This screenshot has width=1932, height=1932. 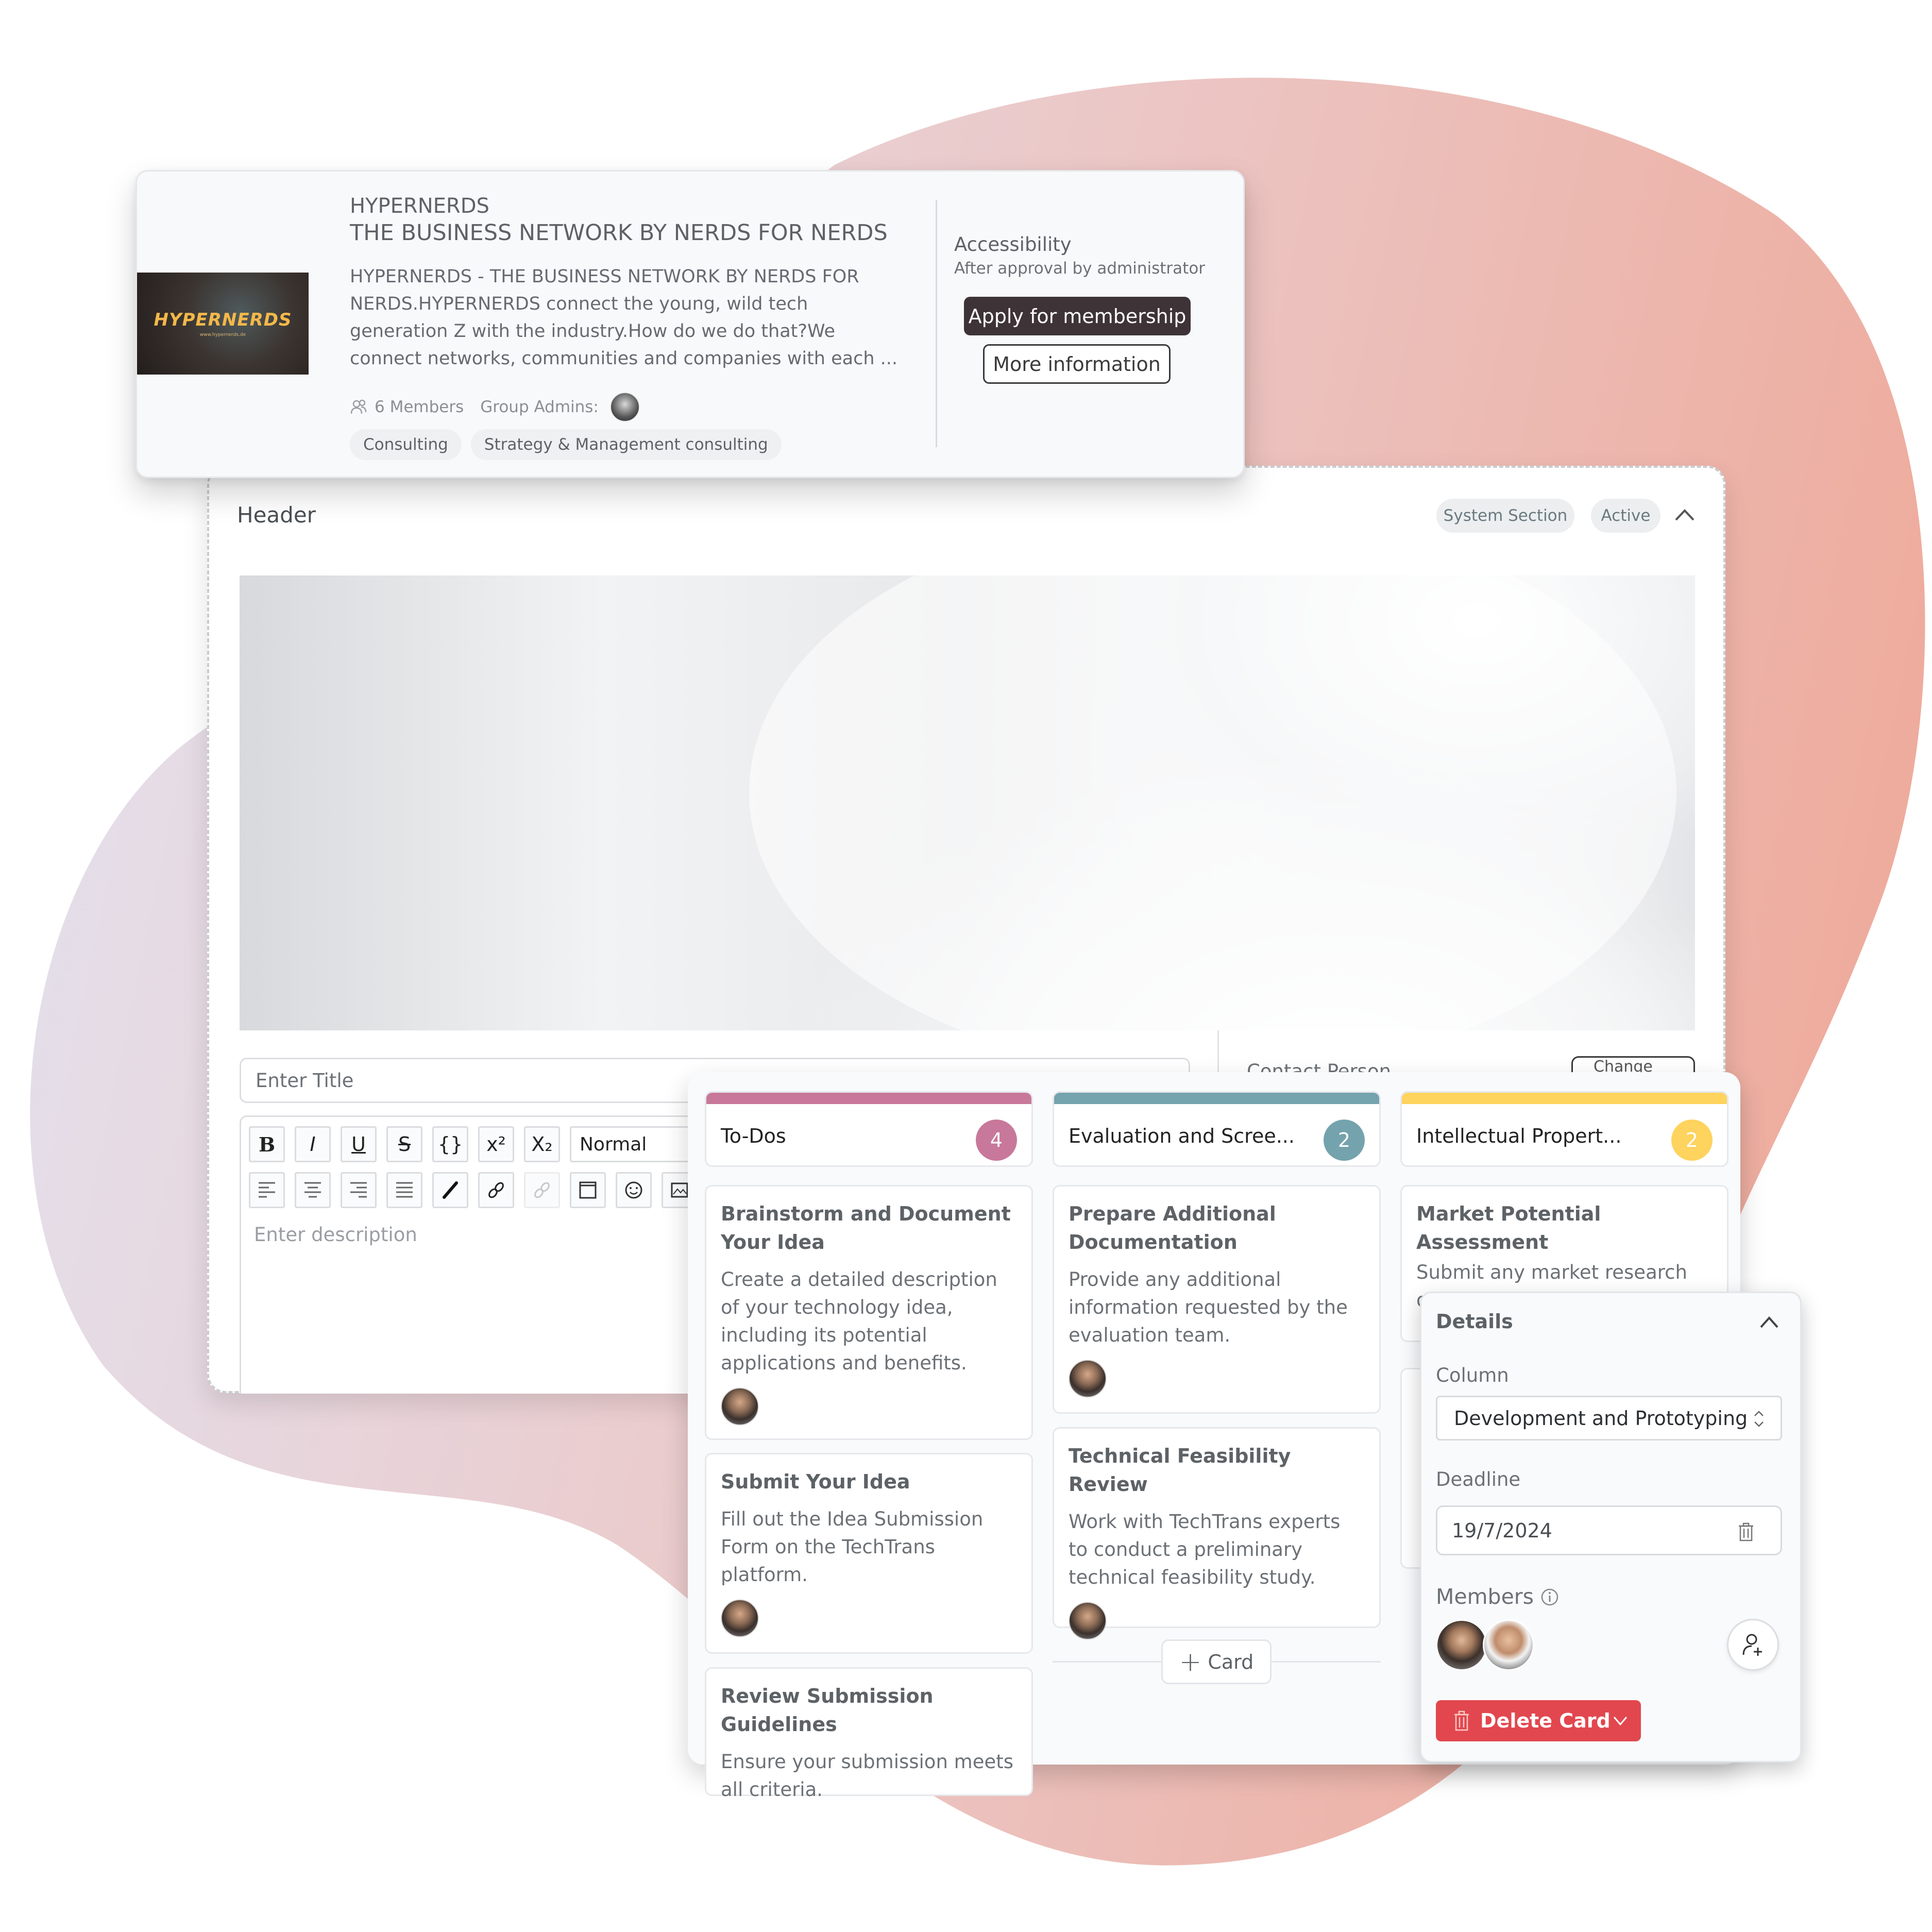 I want to click on description-placeholder: Enter description, so click(x=335, y=1235).